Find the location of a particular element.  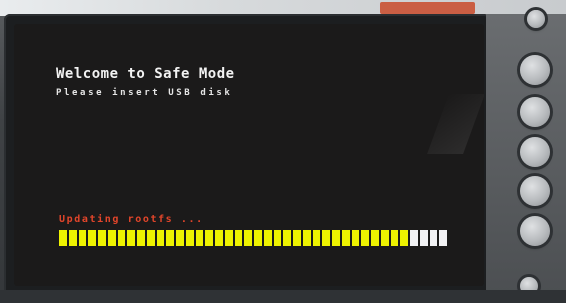

safe-mode-title: Welcome to Safe Mode is located at coordinates (145, 74).